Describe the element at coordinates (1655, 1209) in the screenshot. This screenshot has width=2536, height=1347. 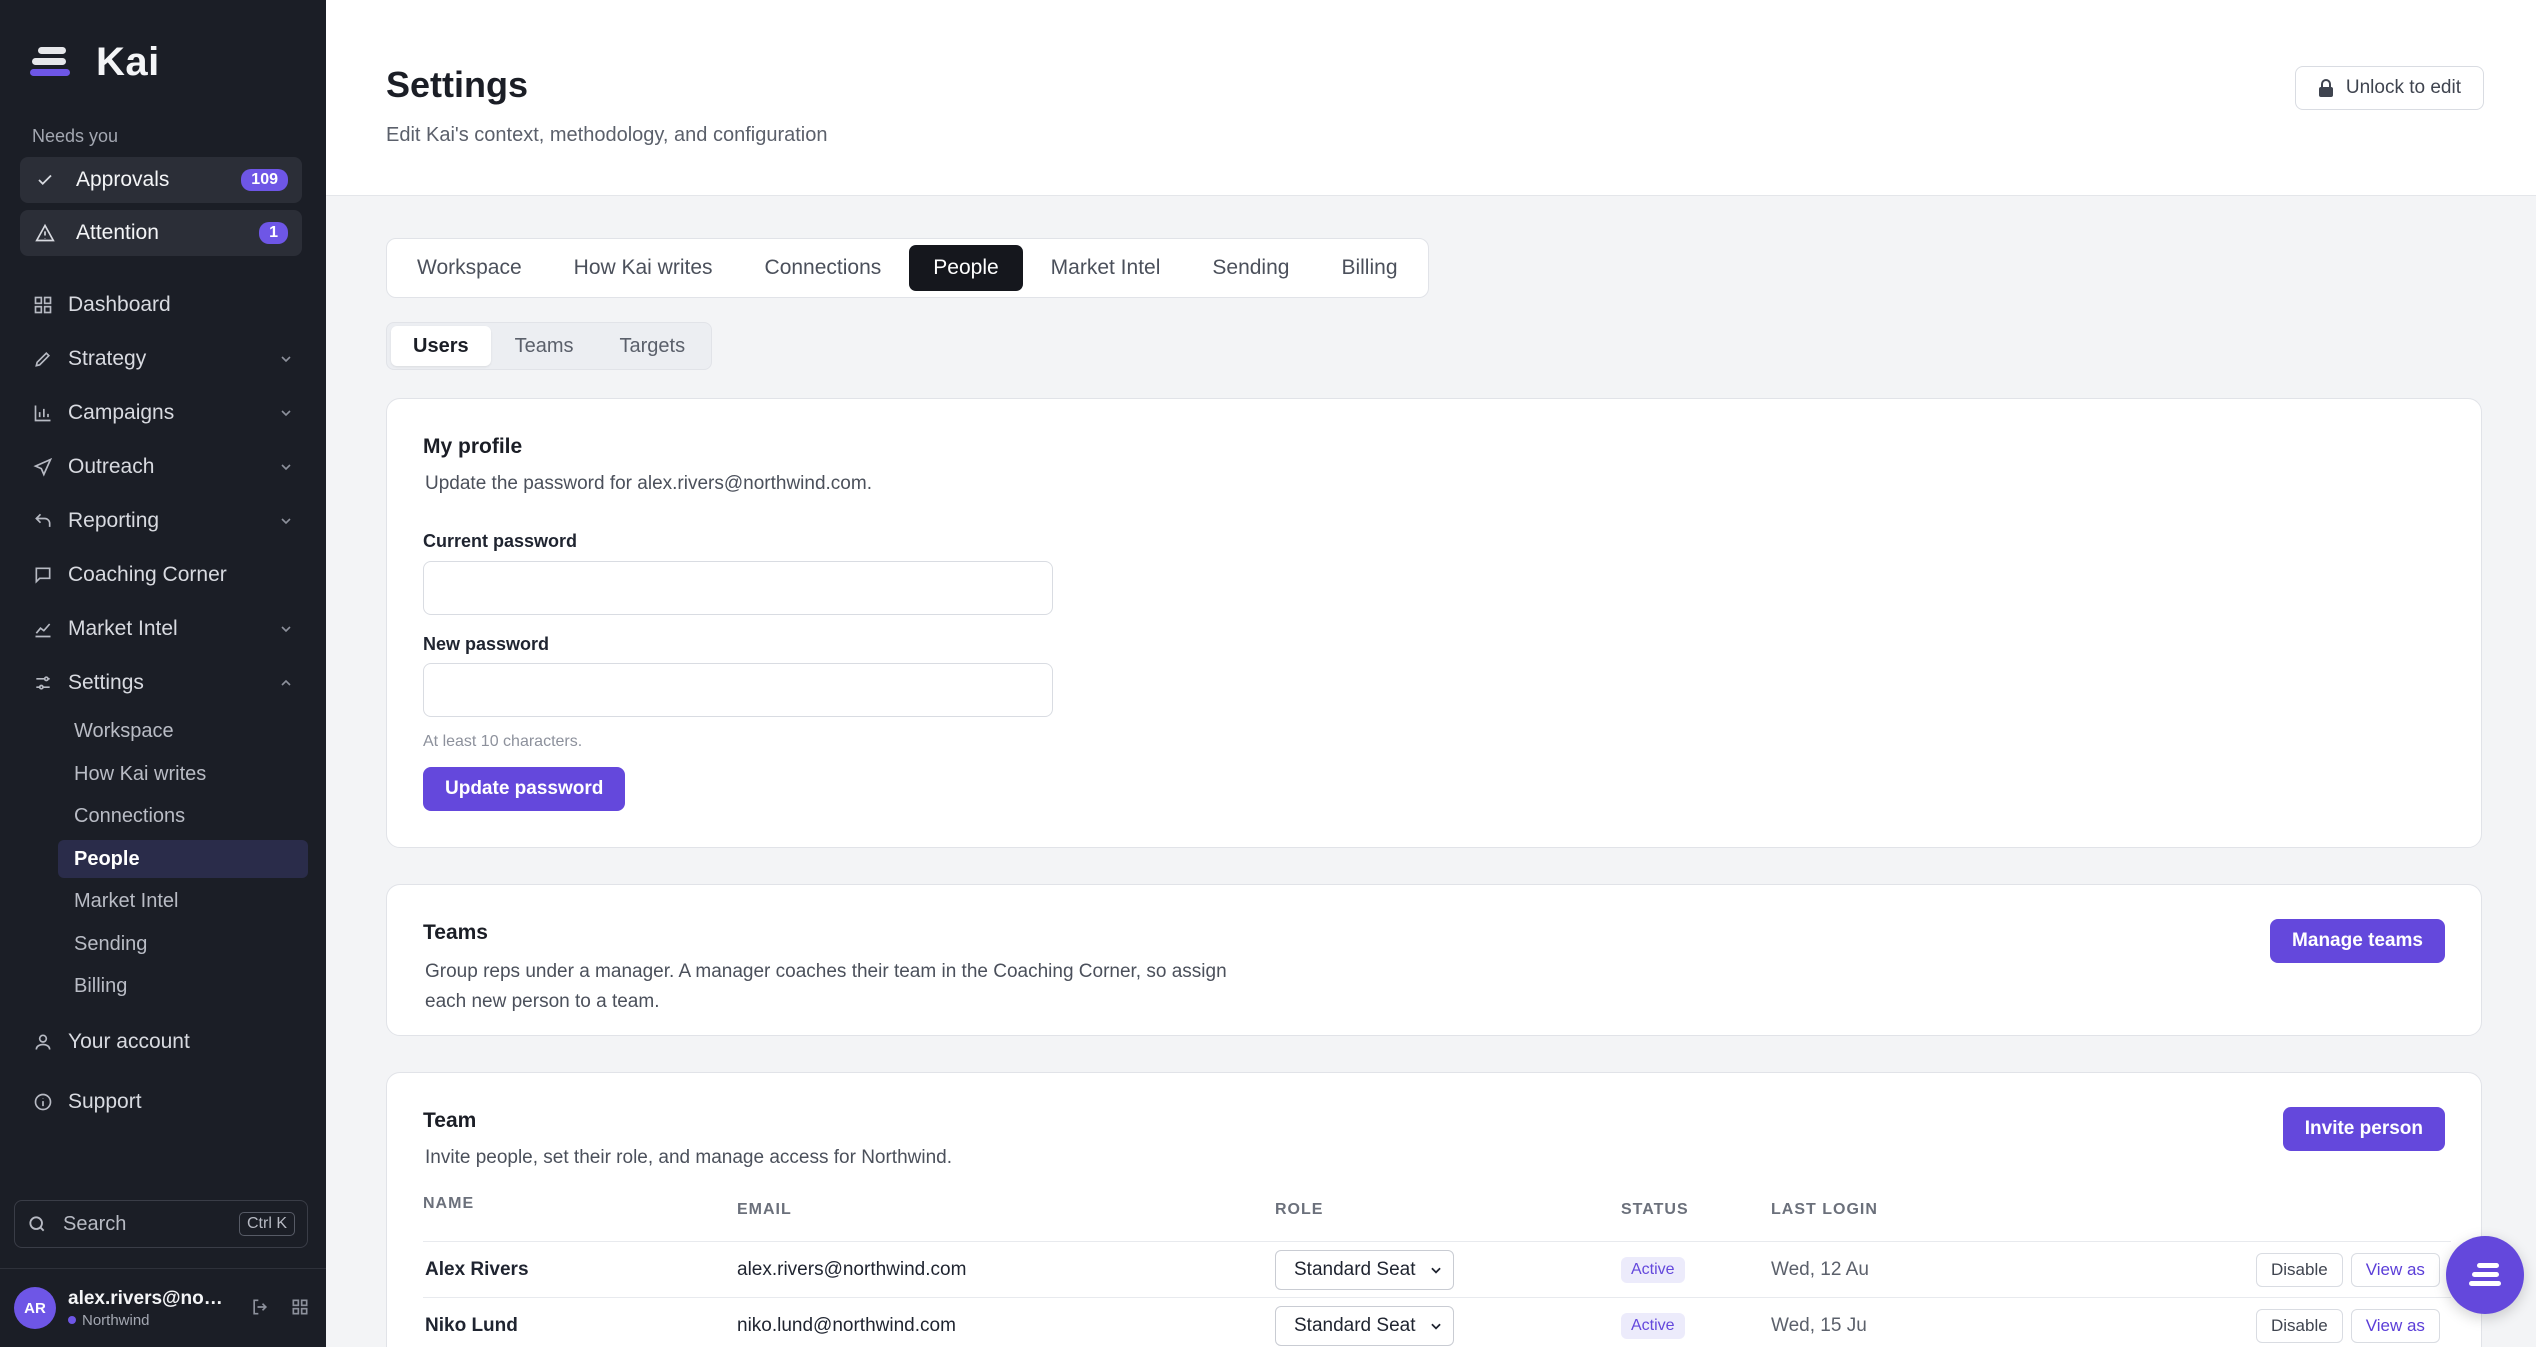
I see `column-status: STATUS` at that location.